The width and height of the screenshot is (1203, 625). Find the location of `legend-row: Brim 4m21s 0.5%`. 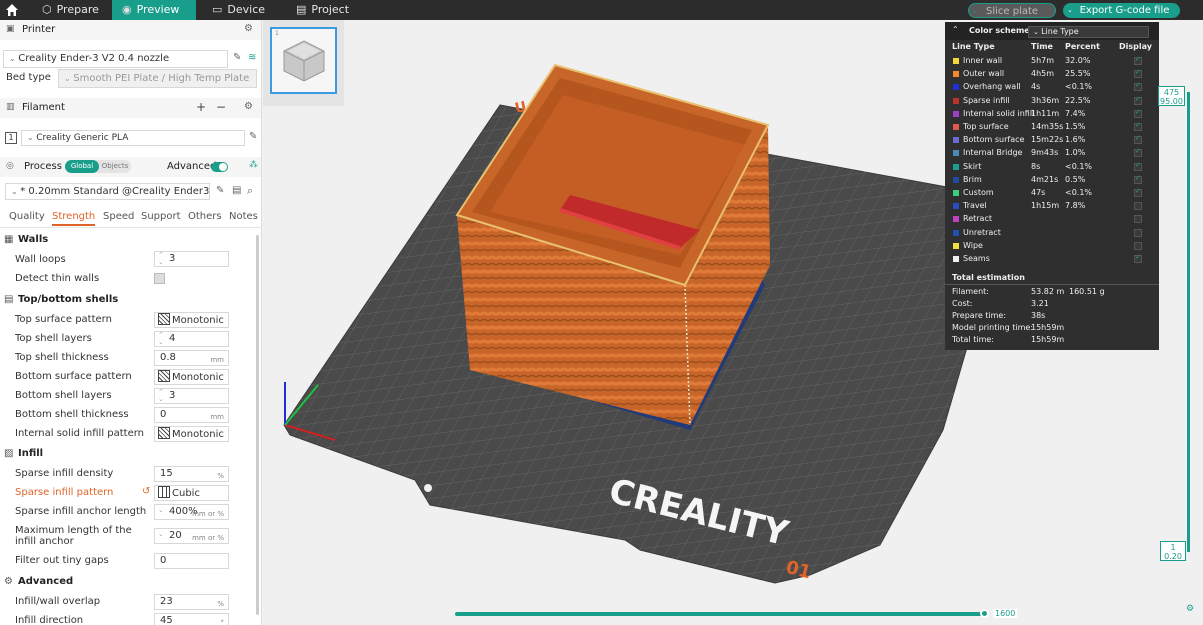

legend-row: Brim 4m21s 0.5% is located at coordinates (1052, 180).